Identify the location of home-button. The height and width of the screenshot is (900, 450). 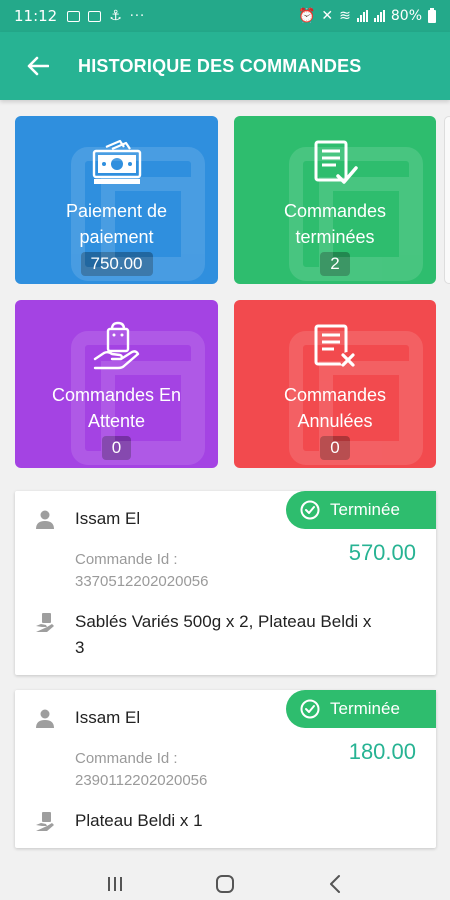
(225, 884).